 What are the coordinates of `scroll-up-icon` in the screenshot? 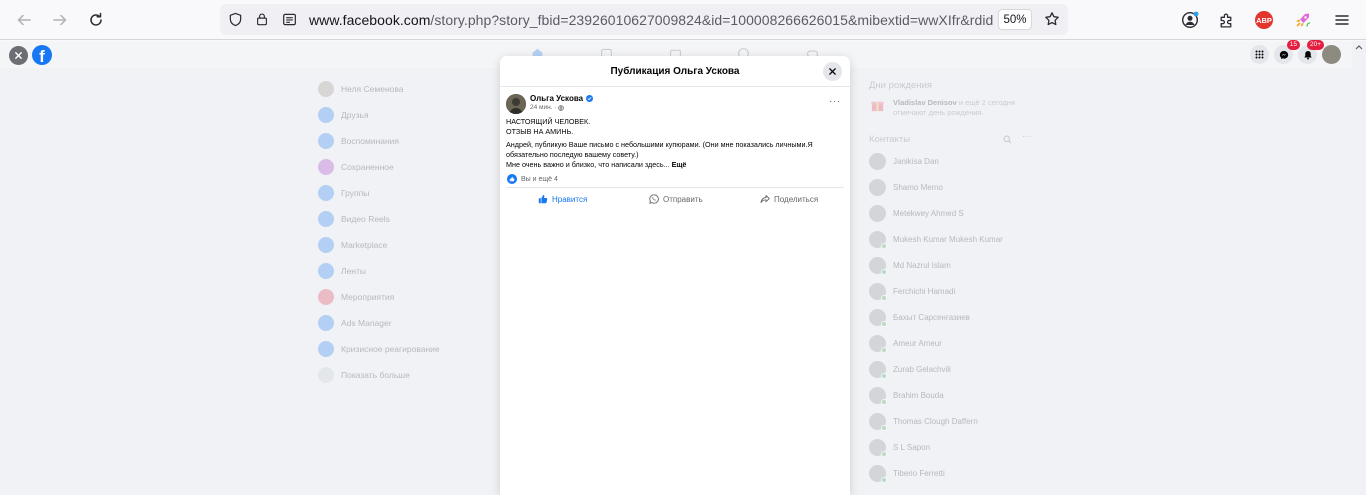 It's located at (1359, 47).